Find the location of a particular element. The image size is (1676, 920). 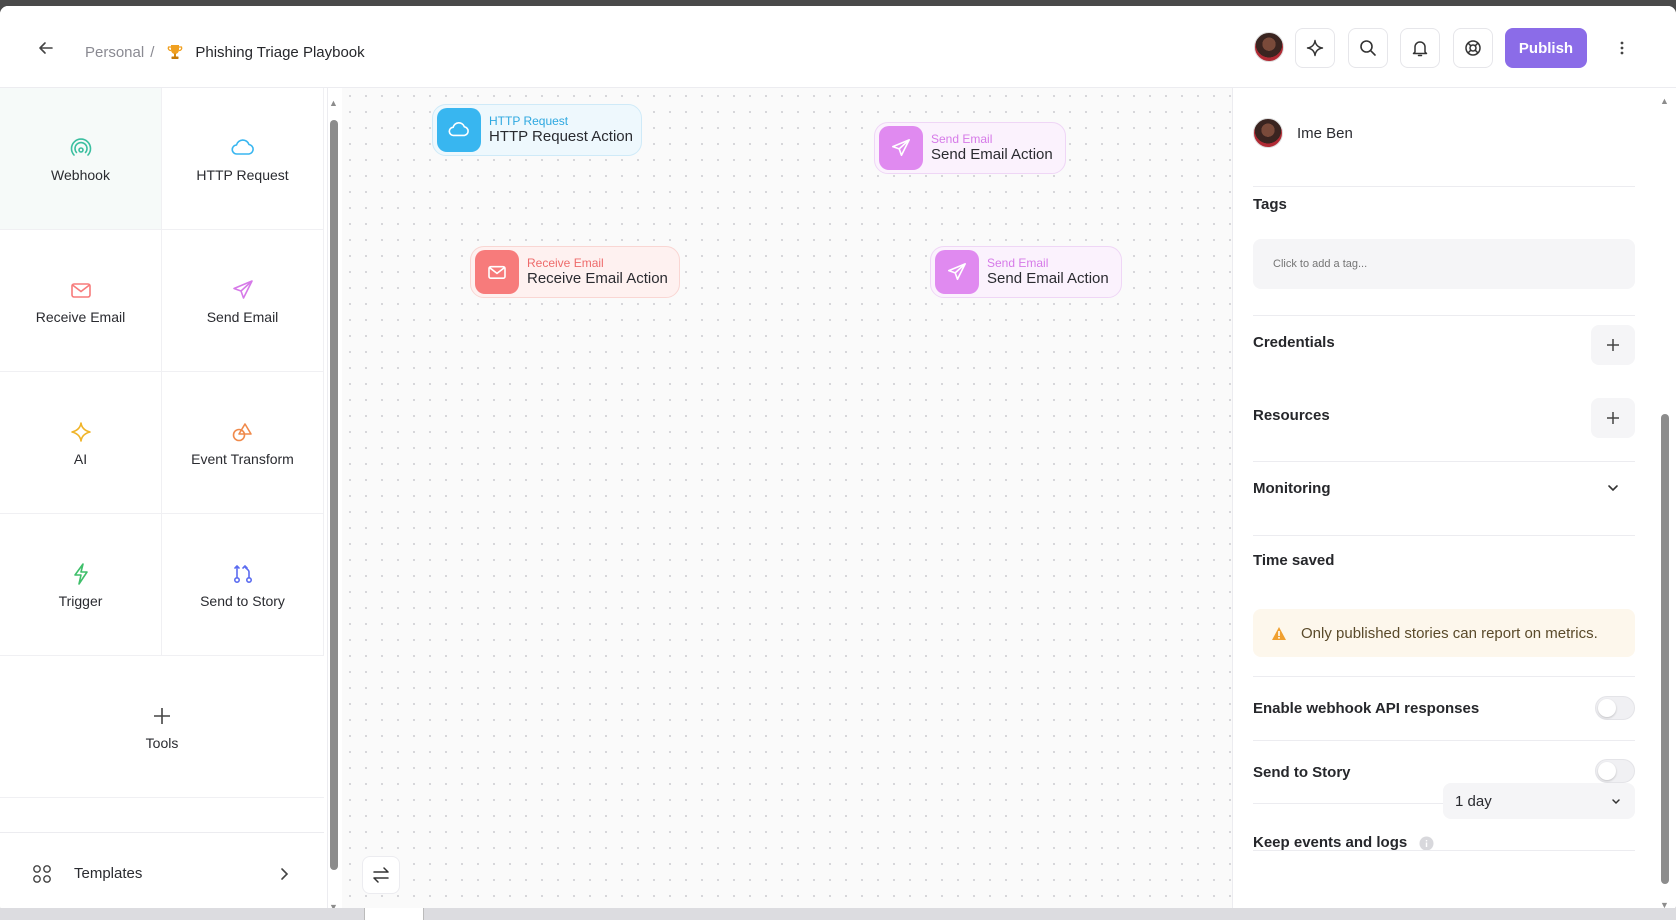

toggle-knob is located at coordinates (1607, 771).